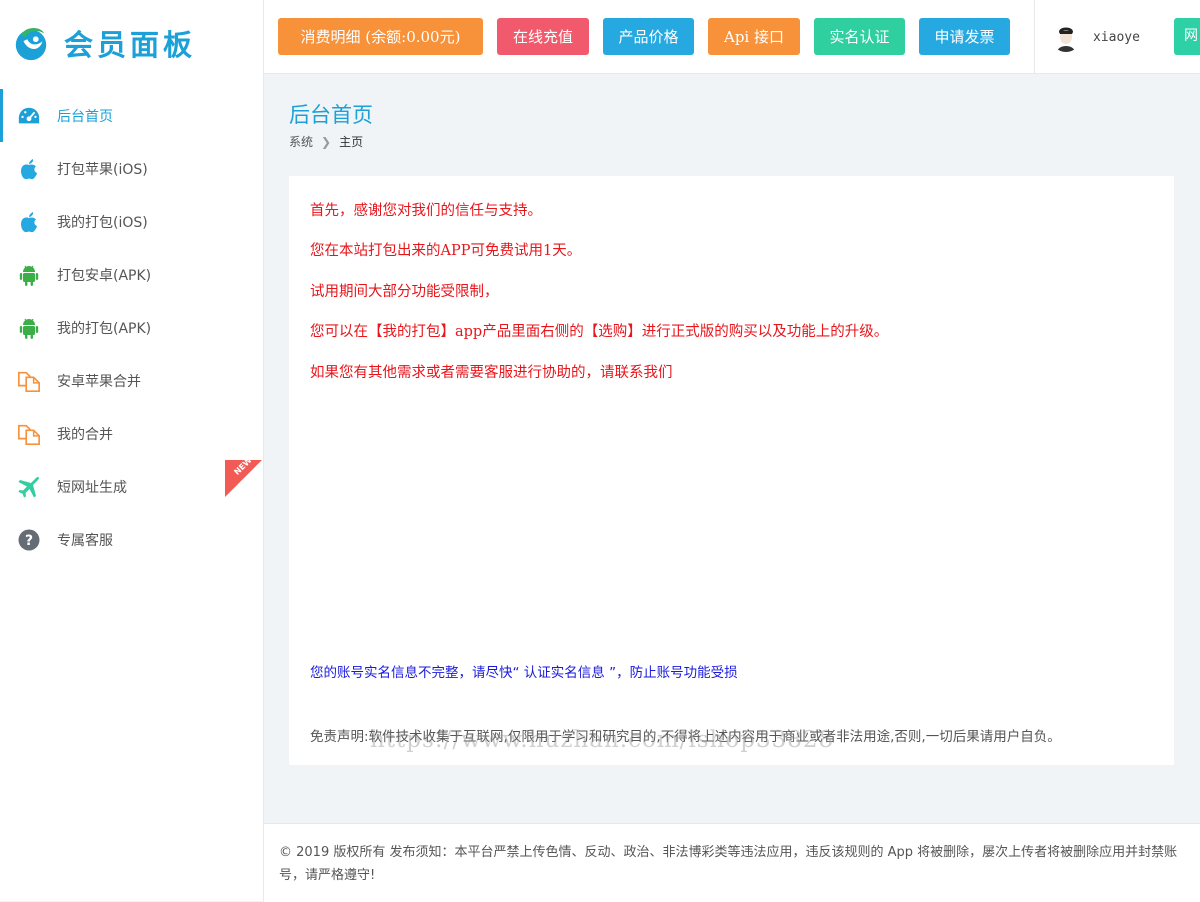  Describe the element at coordinates (31, 43) in the screenshot. I see `logo-icon` at that location.